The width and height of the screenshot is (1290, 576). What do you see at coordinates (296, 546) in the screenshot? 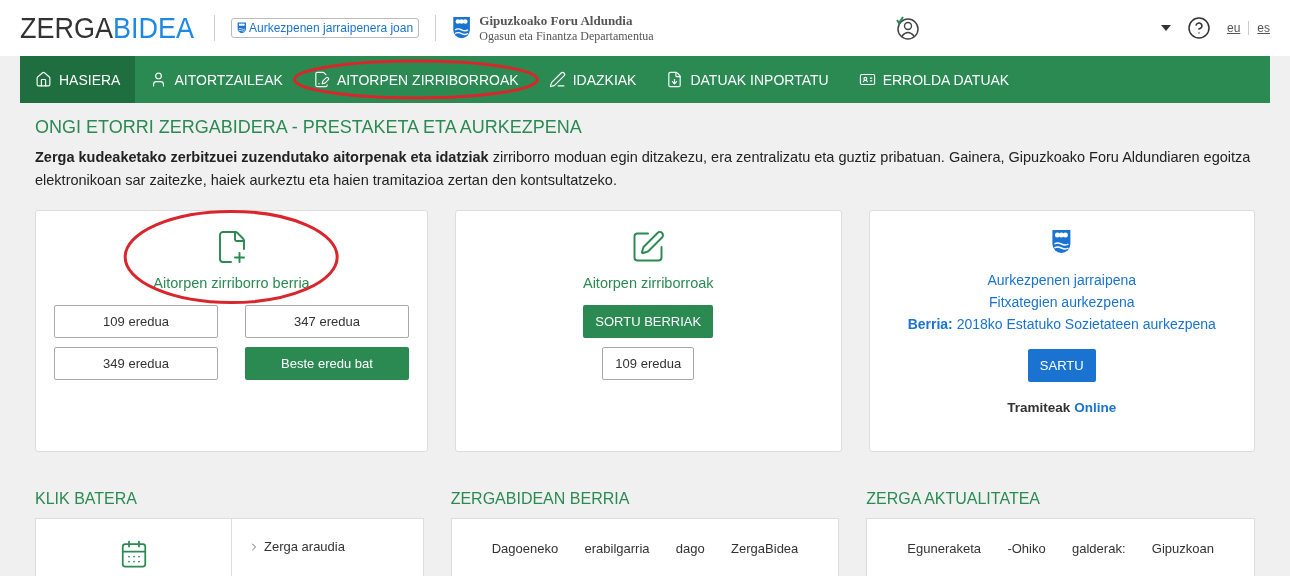
I see `quick-link: Zerga araudia` at bounding box center [296, 546].